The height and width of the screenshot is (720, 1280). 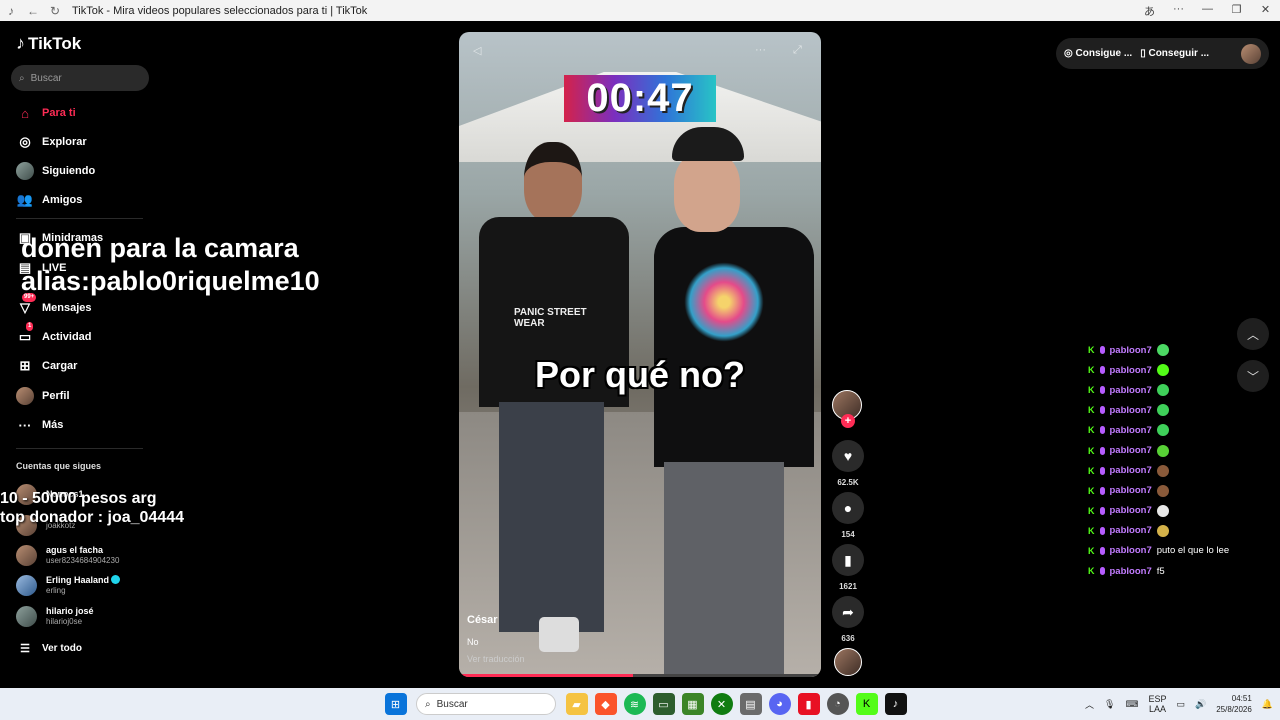 What do you see at coordinates (46, 113) in the screenshot?
I see `nav-para-ti: ⌂ Para ti` at bounding box center [46, 113].